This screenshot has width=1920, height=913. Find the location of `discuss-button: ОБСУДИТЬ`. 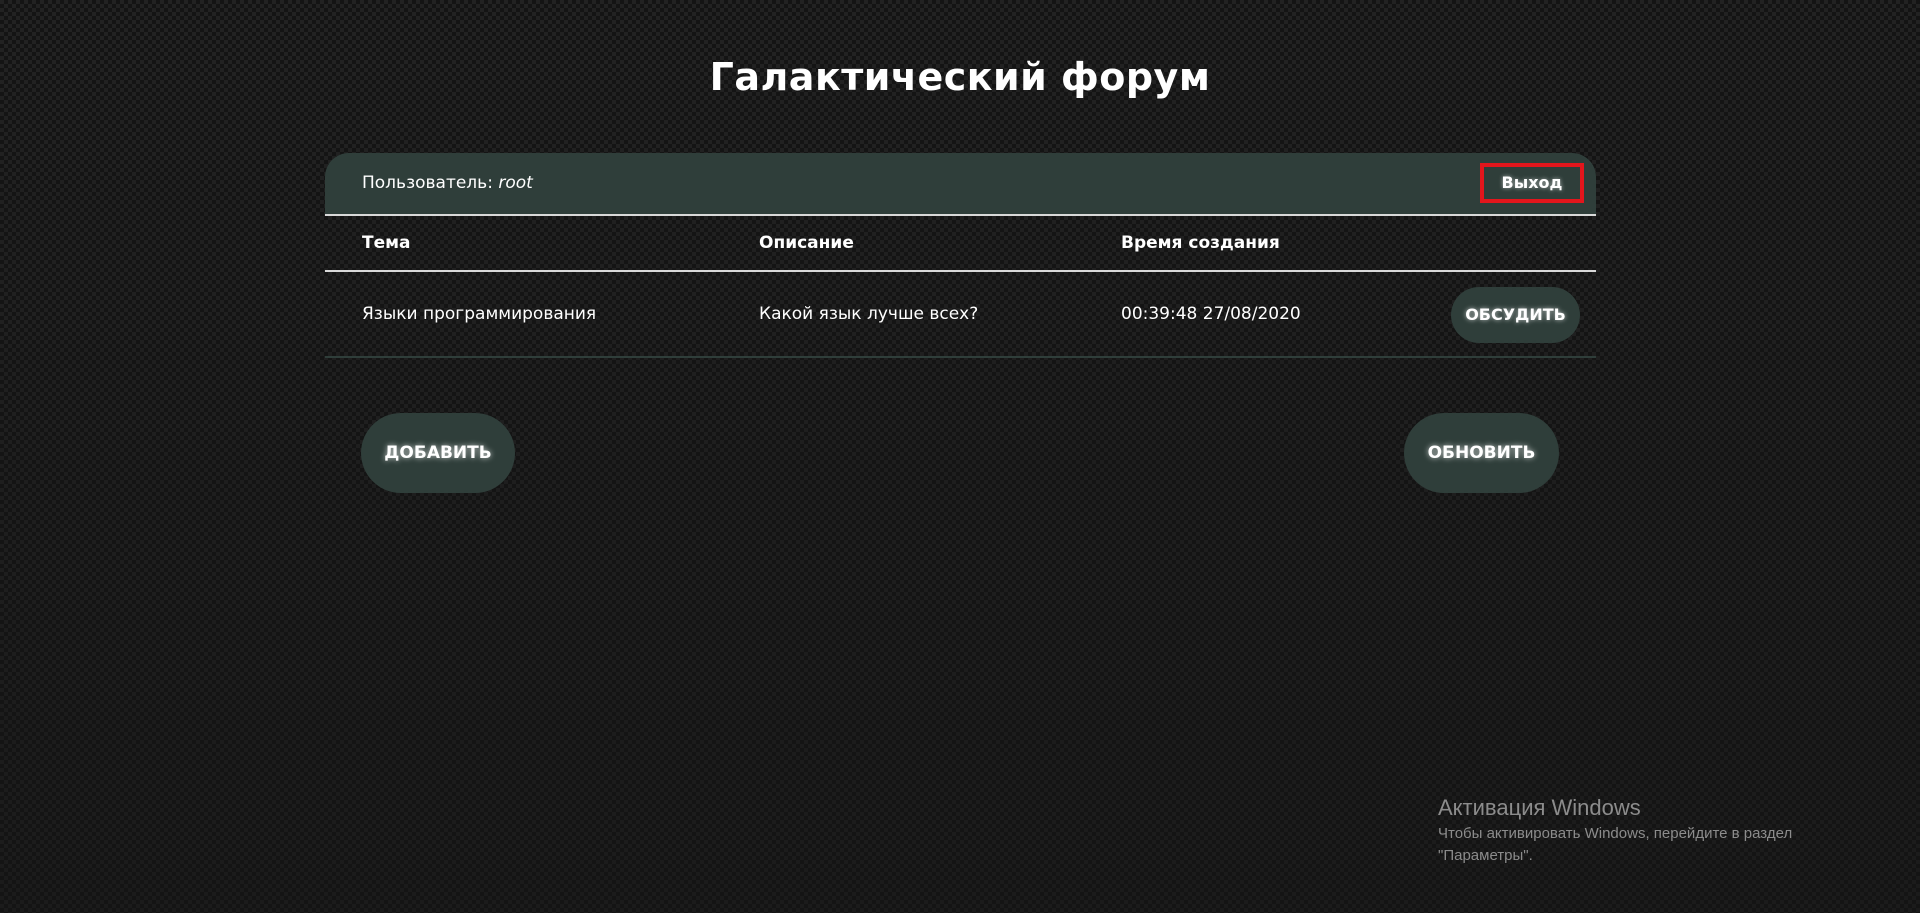

discuss-button: ОБСУДИТЬ is located at coordinates (1515, 315).